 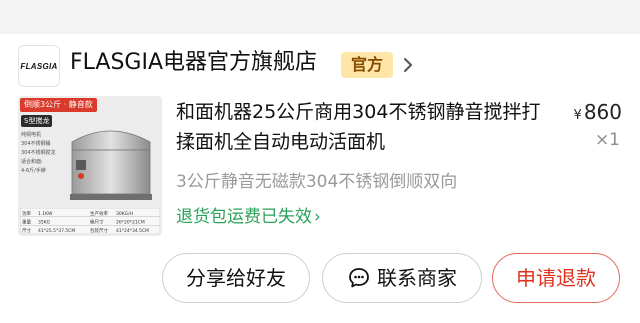 I want to click on return-policy-link: 退货包运费已失效 ›, so click(x=248, y=217).